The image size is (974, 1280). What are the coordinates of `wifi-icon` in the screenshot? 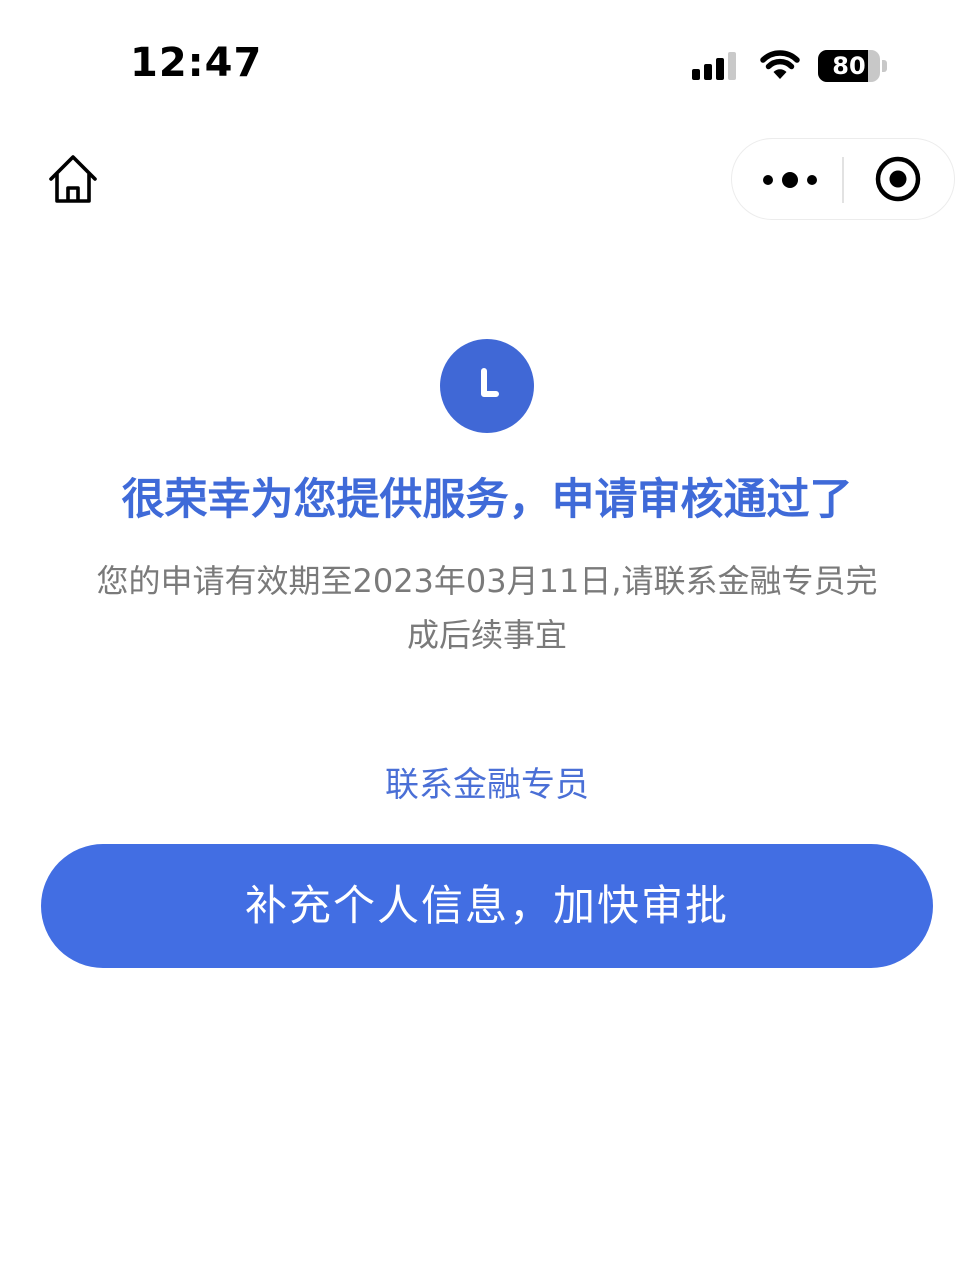 It's located at (780, 64).